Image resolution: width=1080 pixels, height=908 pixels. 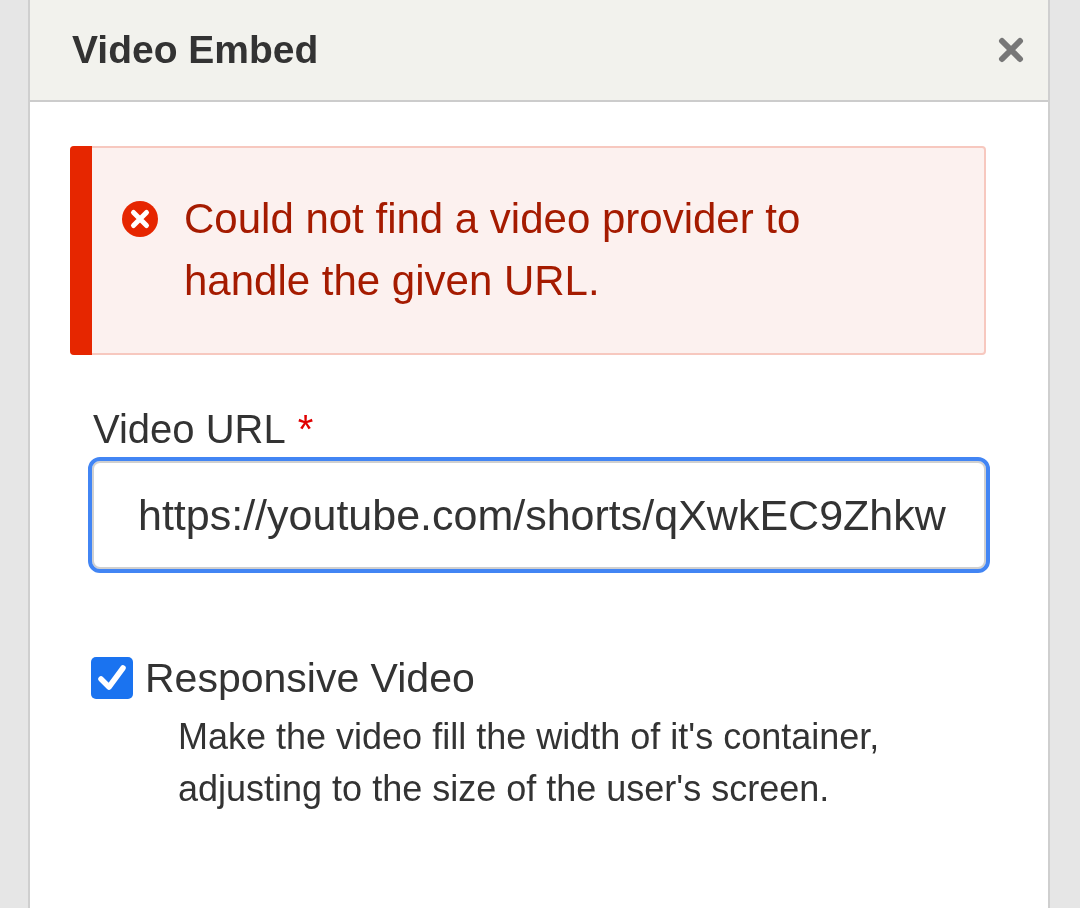 I want to click on error-message: Could not find a video provider to handle the given URL., so click(x=493, y=250).